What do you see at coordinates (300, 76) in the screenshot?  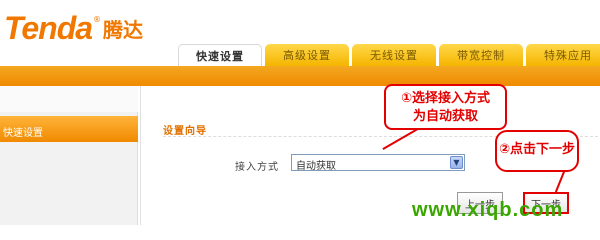 I see `orange-nav-bar` at bounding box center [300, 76].